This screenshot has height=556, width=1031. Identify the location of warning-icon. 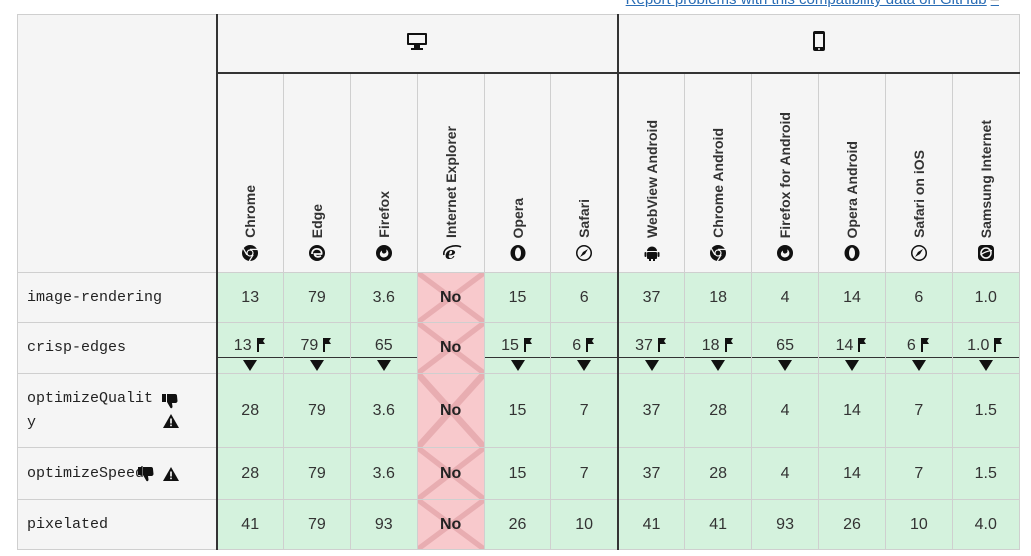
(171, 474).